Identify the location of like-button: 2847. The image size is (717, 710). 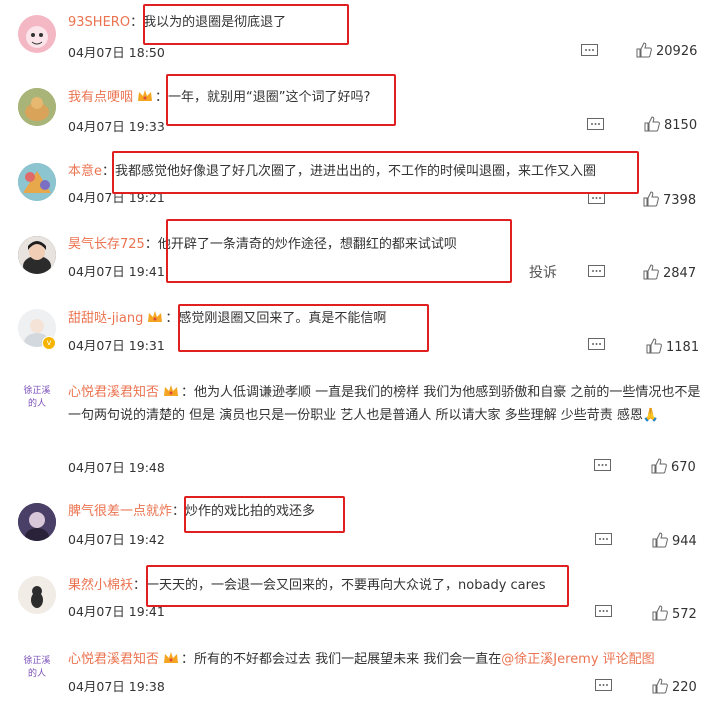
(669, 272).